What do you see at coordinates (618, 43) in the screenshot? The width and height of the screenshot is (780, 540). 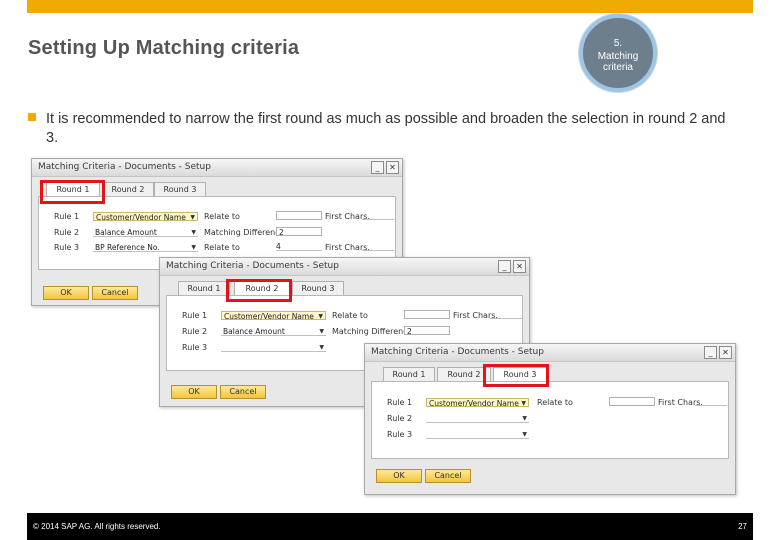 I see `step-badge-number: 5.` at bounding box center [618, 43].